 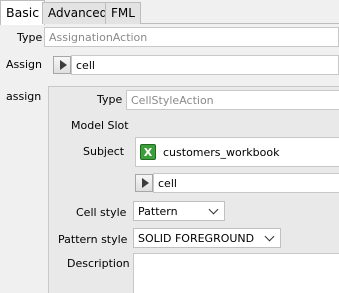 I want to click on assign-expand-button, so click(x=62, y=65).